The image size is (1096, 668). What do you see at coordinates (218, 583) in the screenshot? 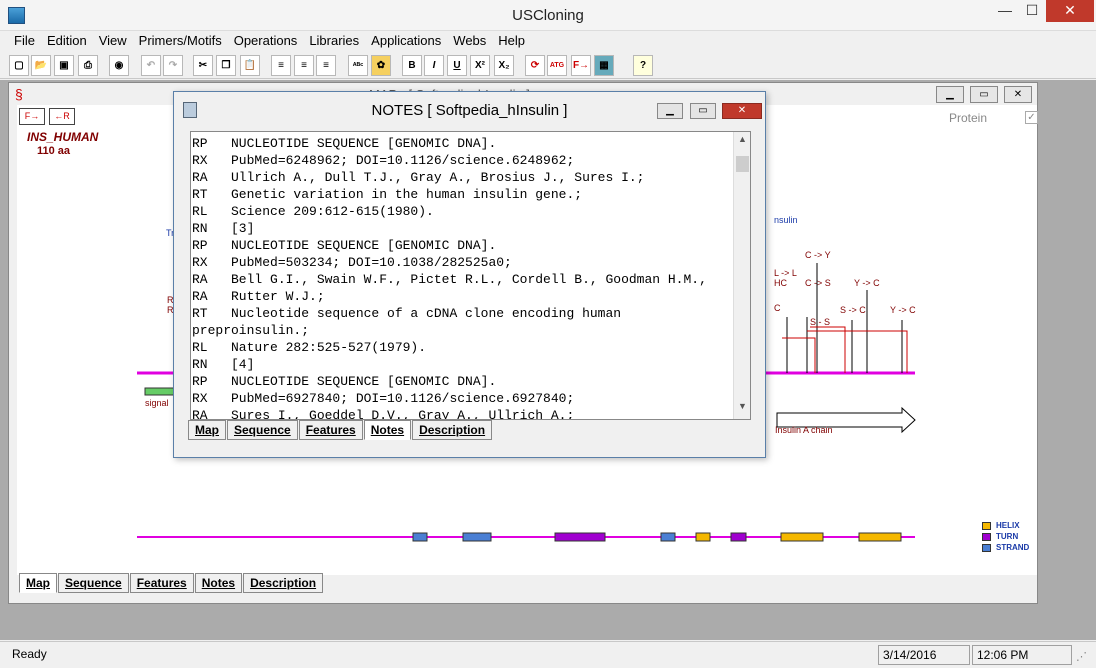
I see `tab-notes: Notes` at bounding box center [218, 583].